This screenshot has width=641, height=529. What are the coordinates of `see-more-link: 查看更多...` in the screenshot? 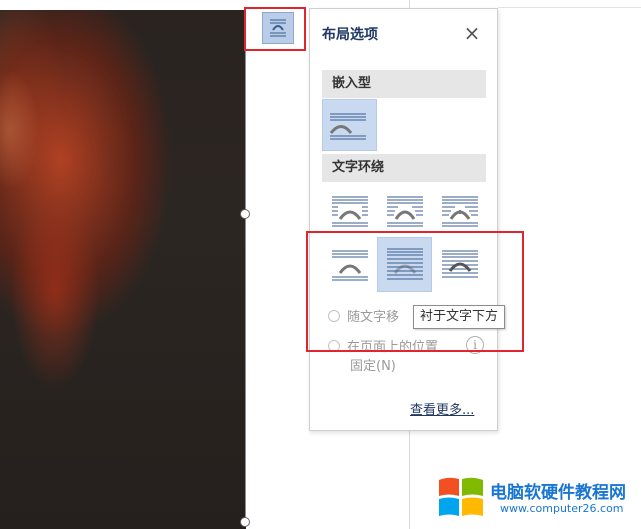 It's located at (442, 408).